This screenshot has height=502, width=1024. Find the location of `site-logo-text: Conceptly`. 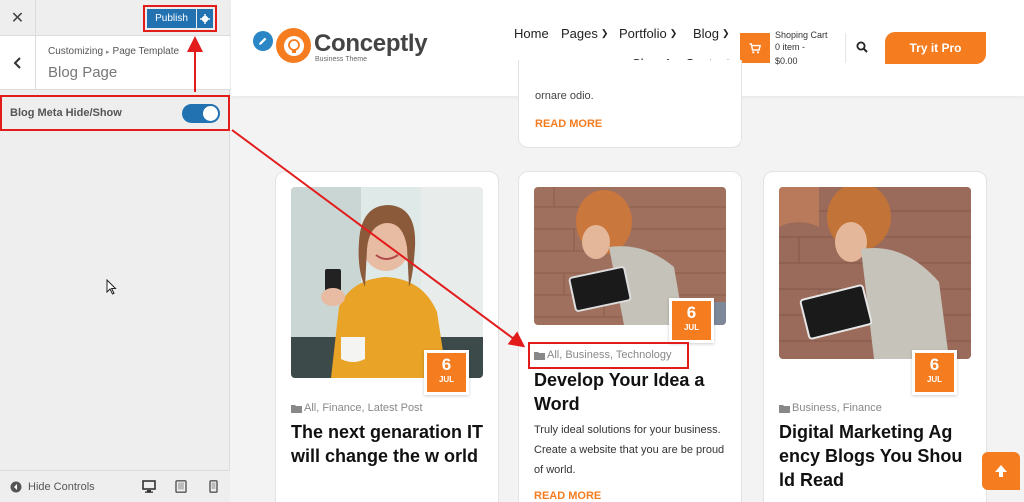

site-logo-text: Conceptly is located at coordinates (371, 44).